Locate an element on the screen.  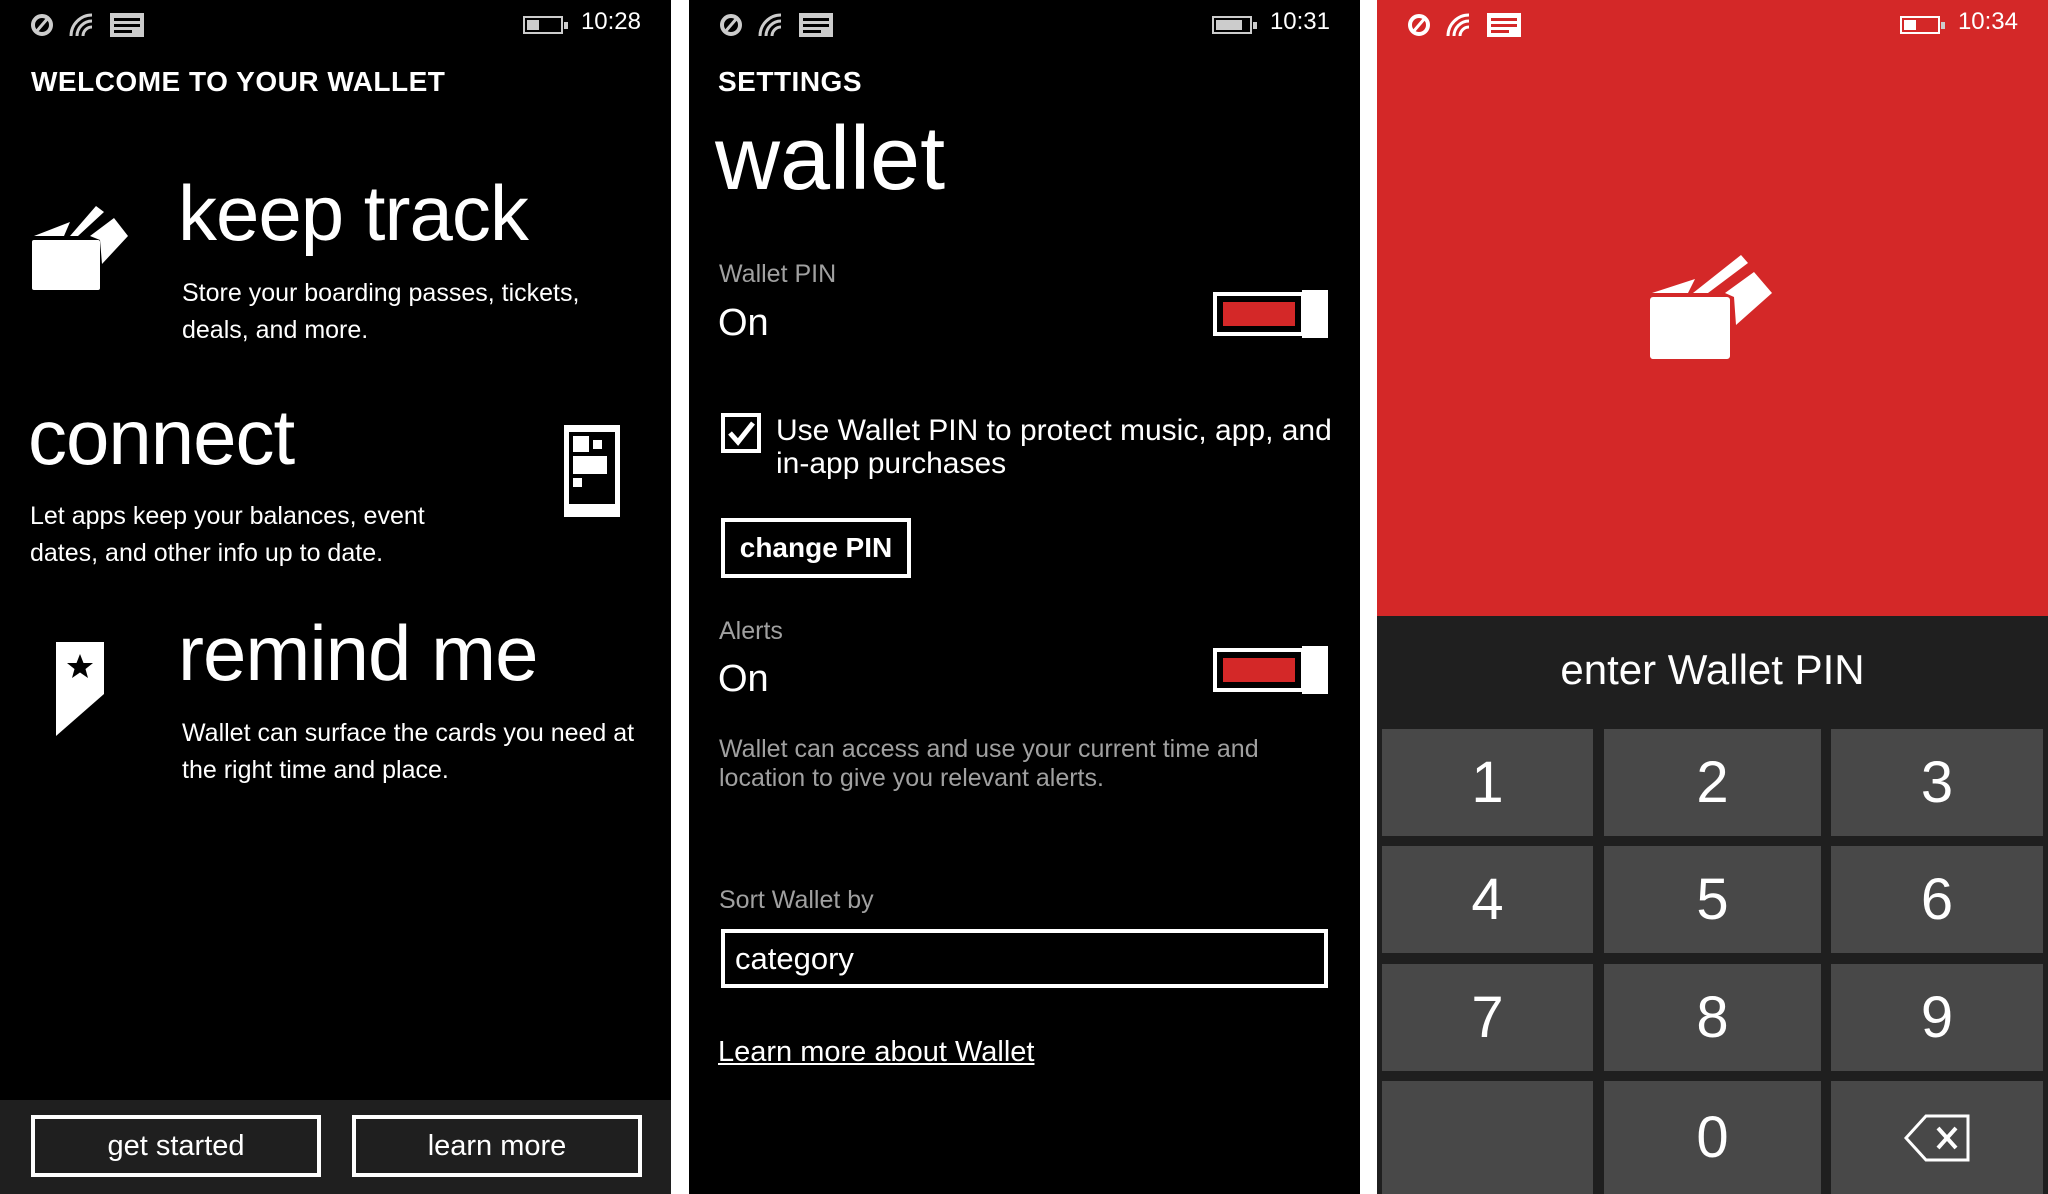
protect-purchases-checkbox is located at coordinates (741, 433).